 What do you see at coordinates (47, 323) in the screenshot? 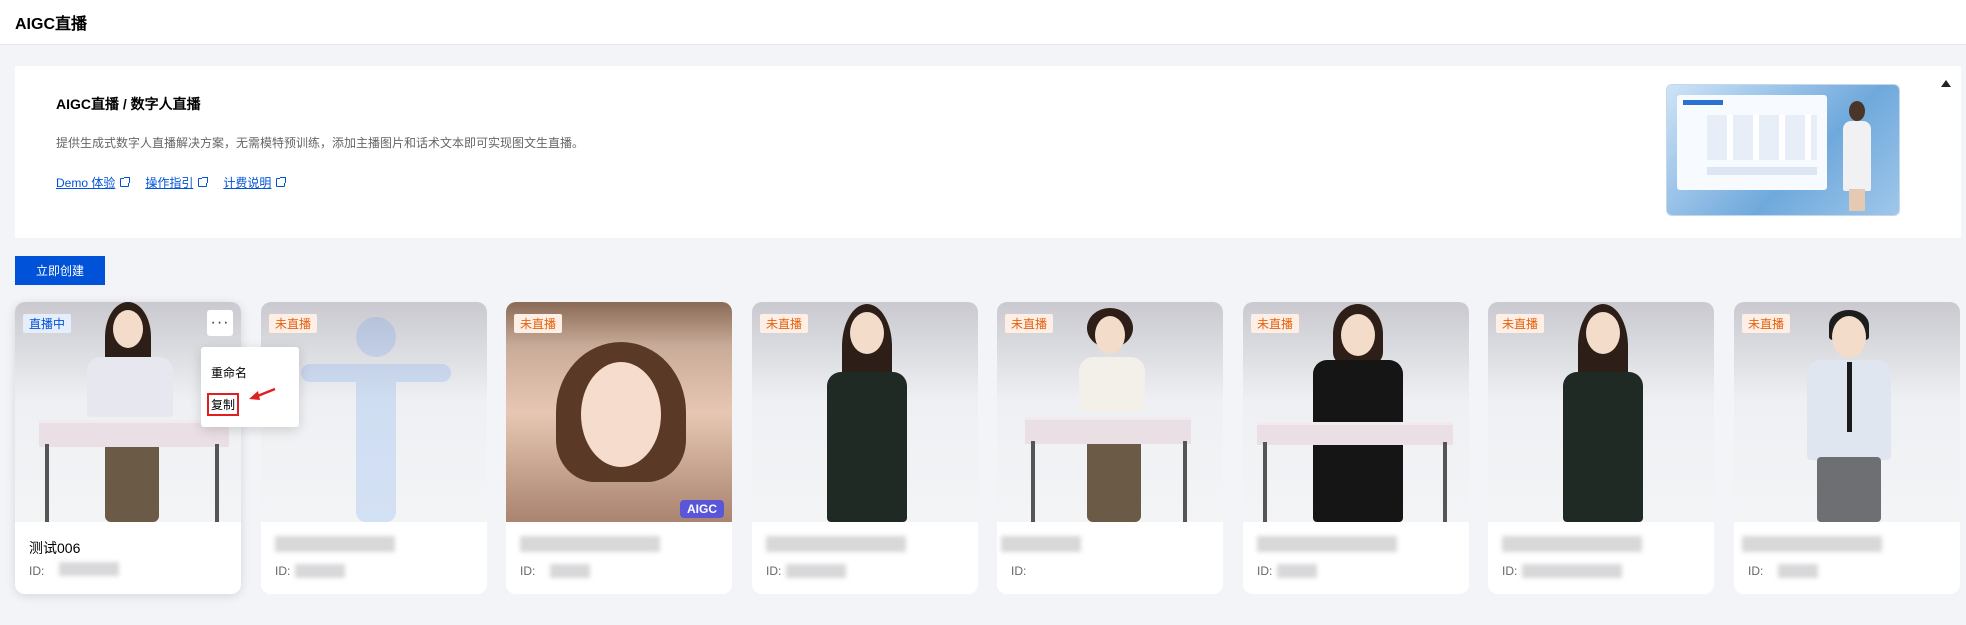
I see `status-badge: 直播中` at bounding box center [47, 323].